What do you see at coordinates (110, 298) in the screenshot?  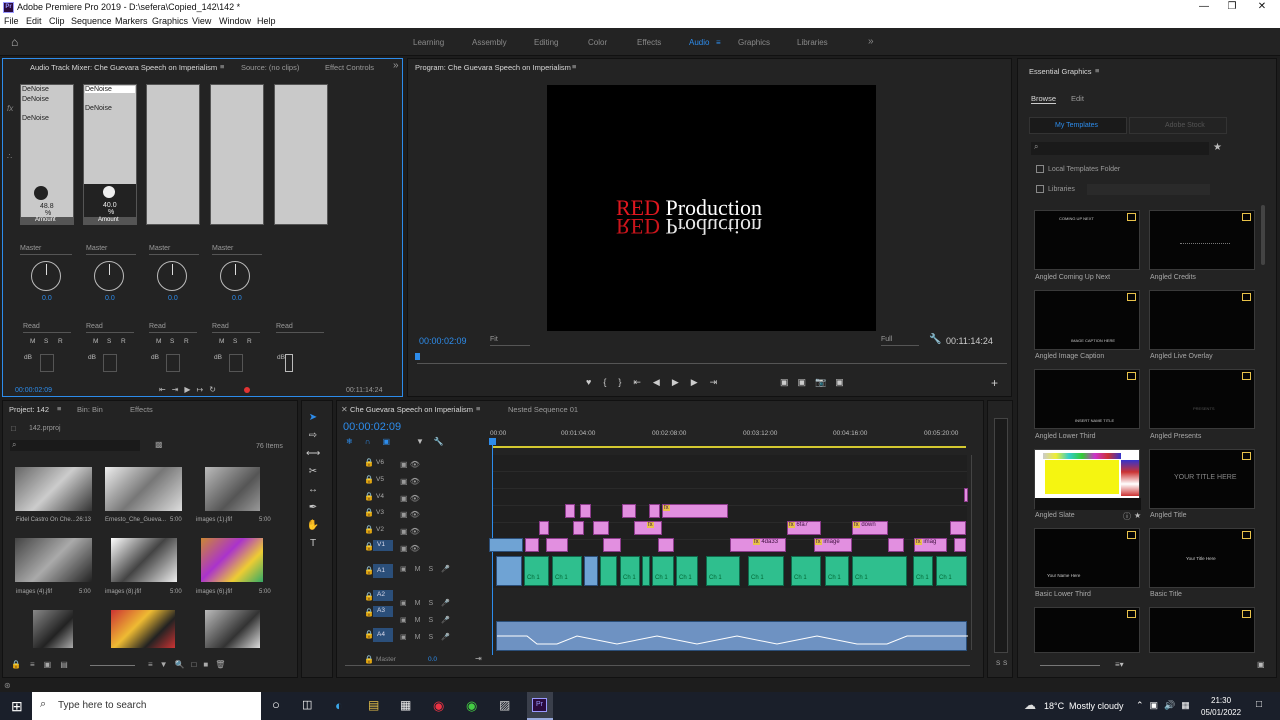 I see `pan-value-2: 0.0` at bounding box center [110, 298].